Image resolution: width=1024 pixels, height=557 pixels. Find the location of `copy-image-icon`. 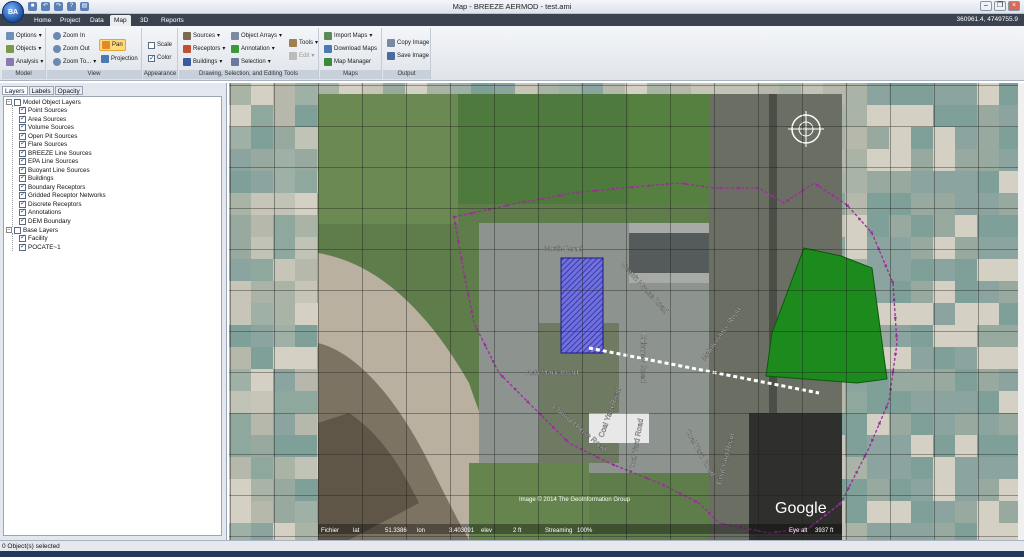

copy-image-icon is located at coordinates (391, 43).